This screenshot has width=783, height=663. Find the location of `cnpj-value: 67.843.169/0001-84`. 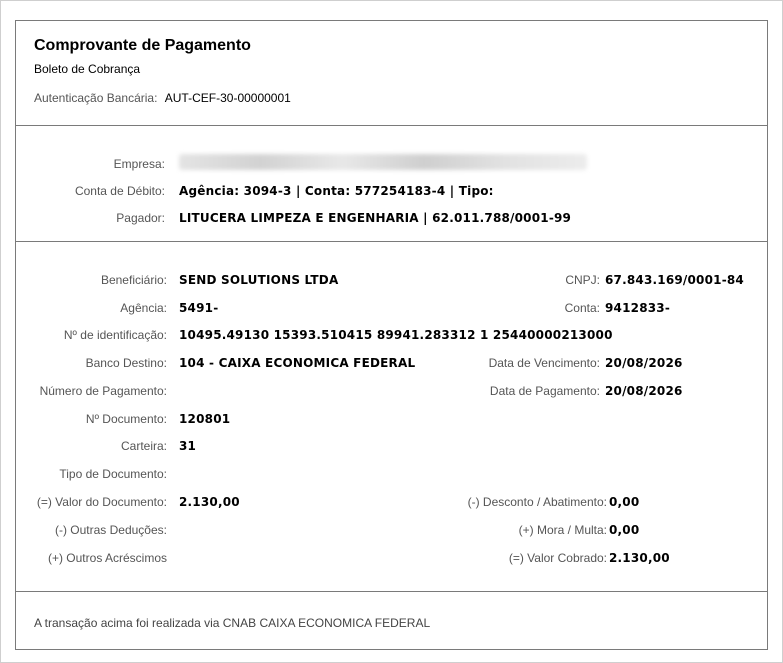

cnpj-value: 67.843.169/0001-84 is located at coordinates (674, 280).